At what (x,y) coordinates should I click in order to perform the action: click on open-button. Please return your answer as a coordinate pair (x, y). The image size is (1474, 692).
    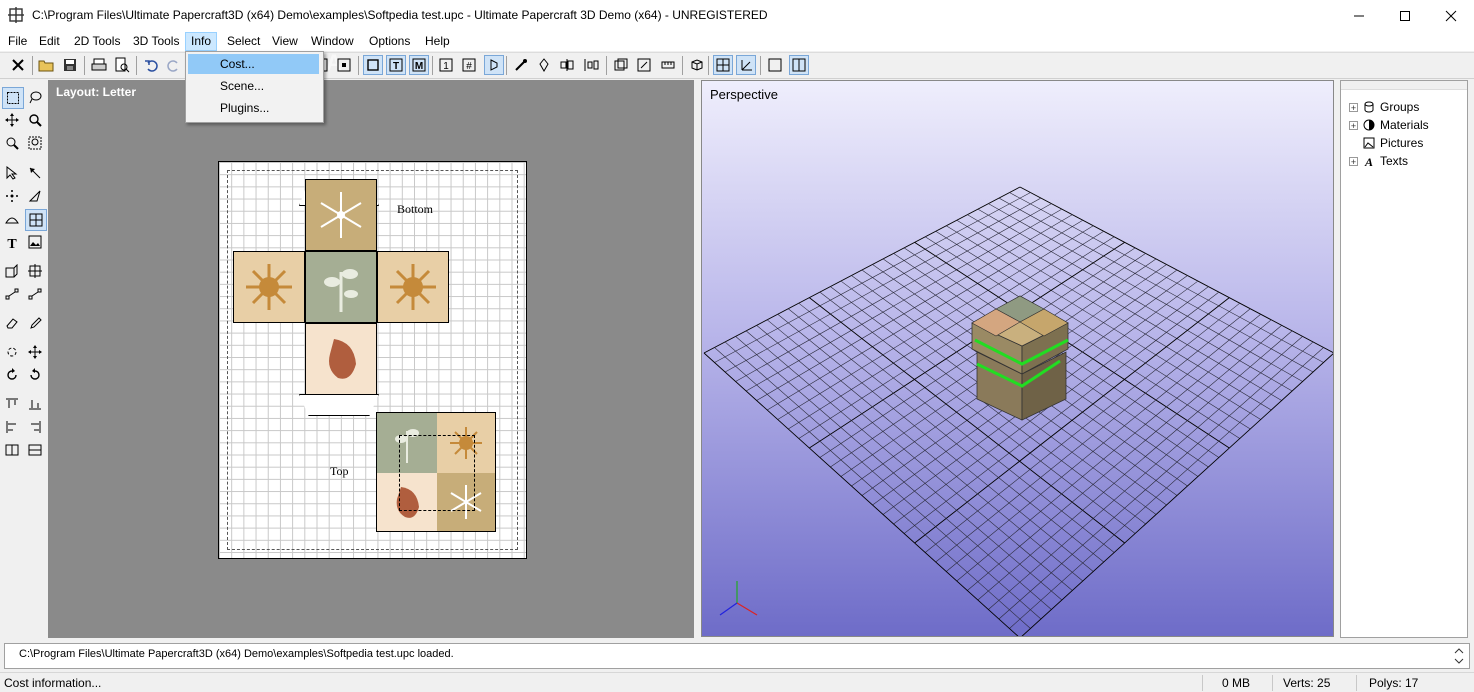
    Looking at the image, I should click on (46, 65).